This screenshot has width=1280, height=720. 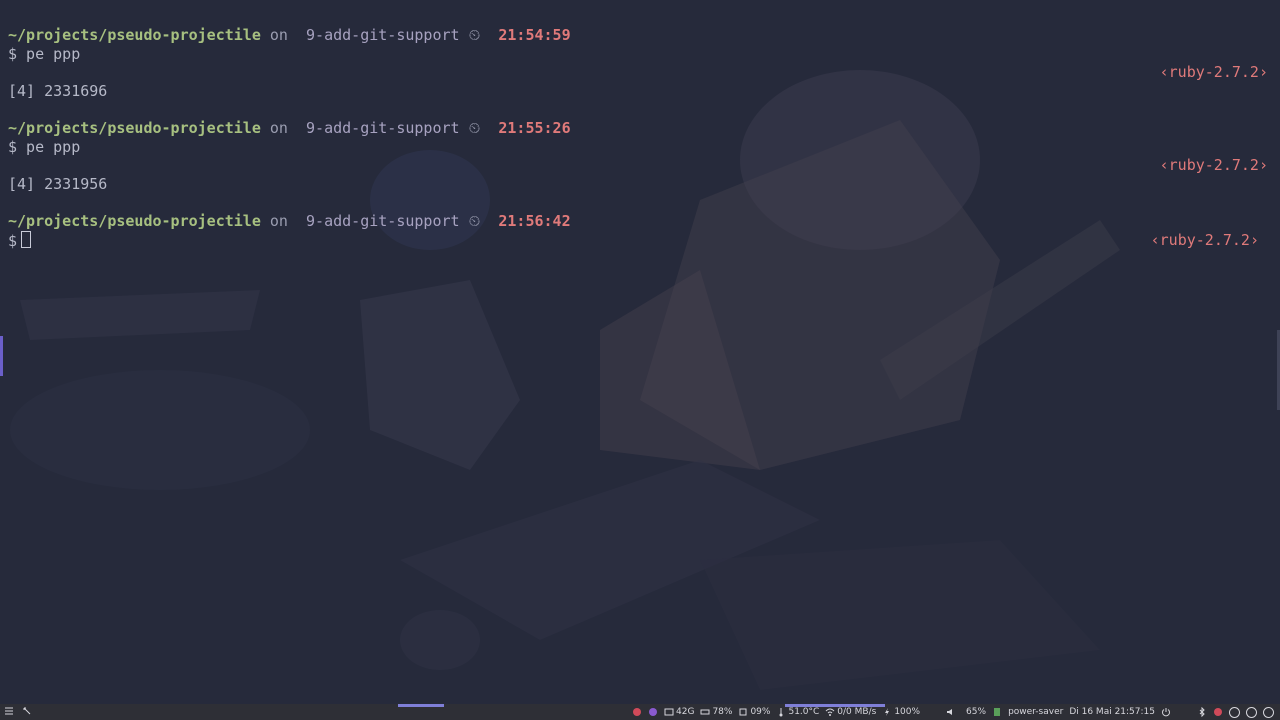 I want to click on menu-icon, so click(x=9, y=711).